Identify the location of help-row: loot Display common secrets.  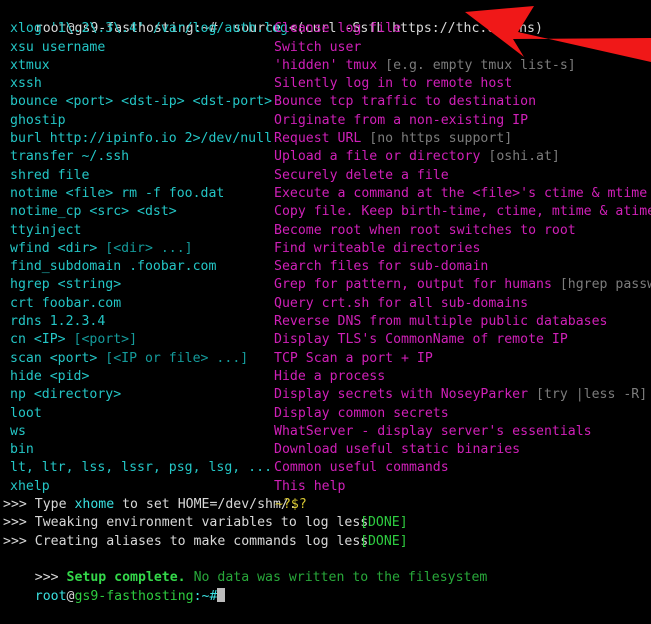
(325, 414).